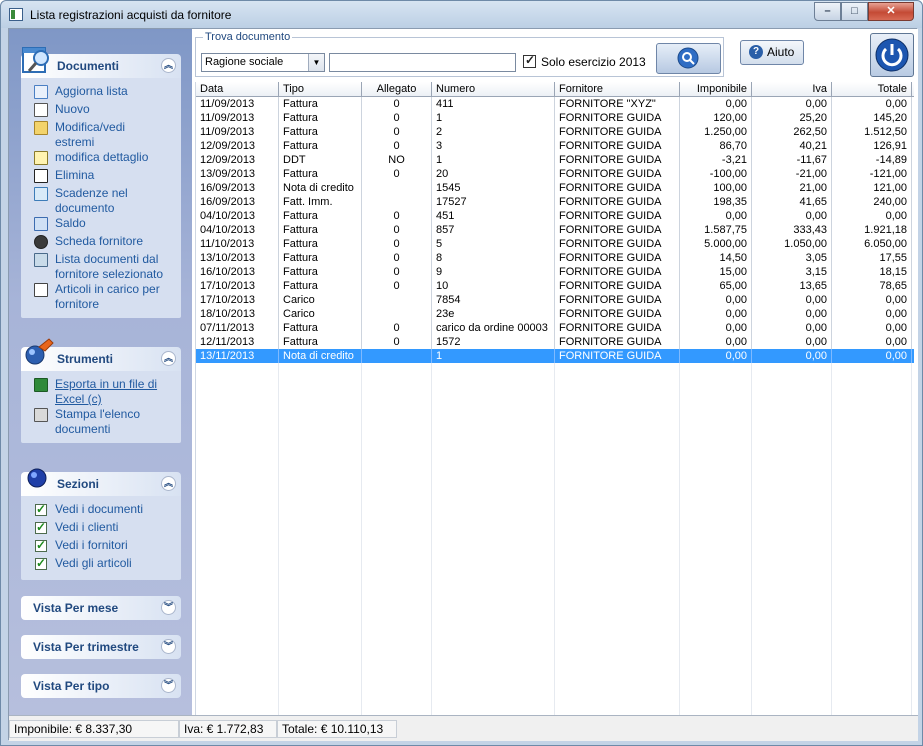 This screenshot has width=923, height=746. What do you see at coordinates (716, 286) in the screenshot?
I see `cell-imponibile: 65,00` at bounding box center [716, 286].